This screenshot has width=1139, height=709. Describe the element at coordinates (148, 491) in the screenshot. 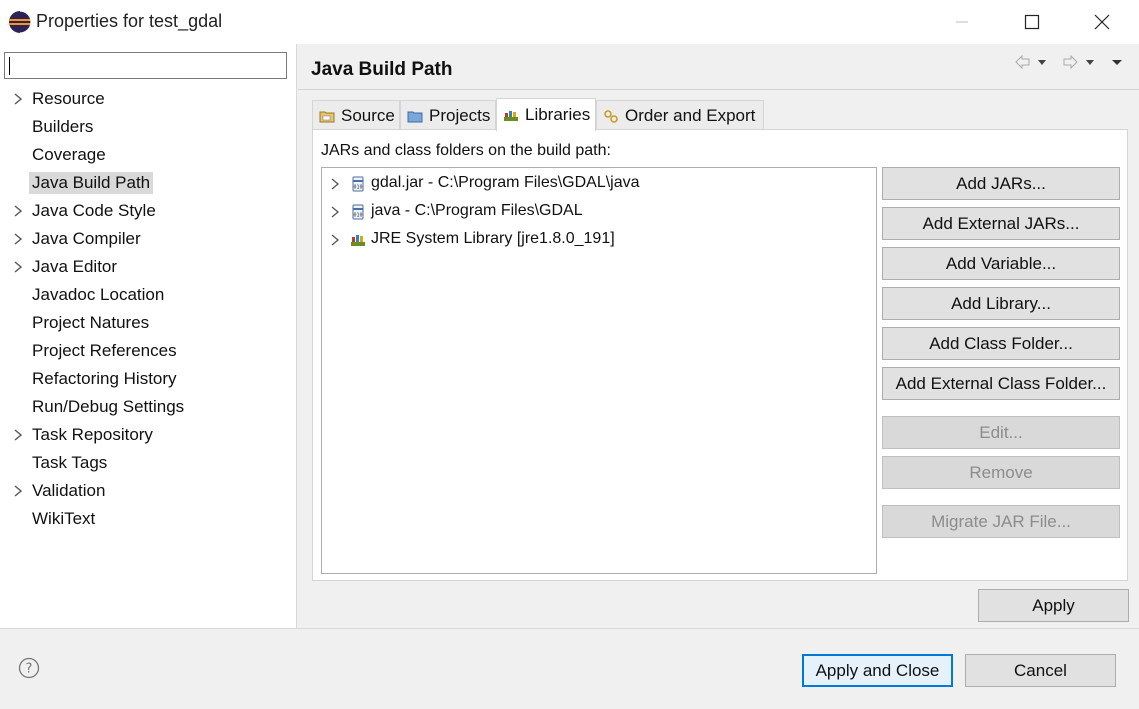

I see `sidebar-item-validation: Validation` at that location.